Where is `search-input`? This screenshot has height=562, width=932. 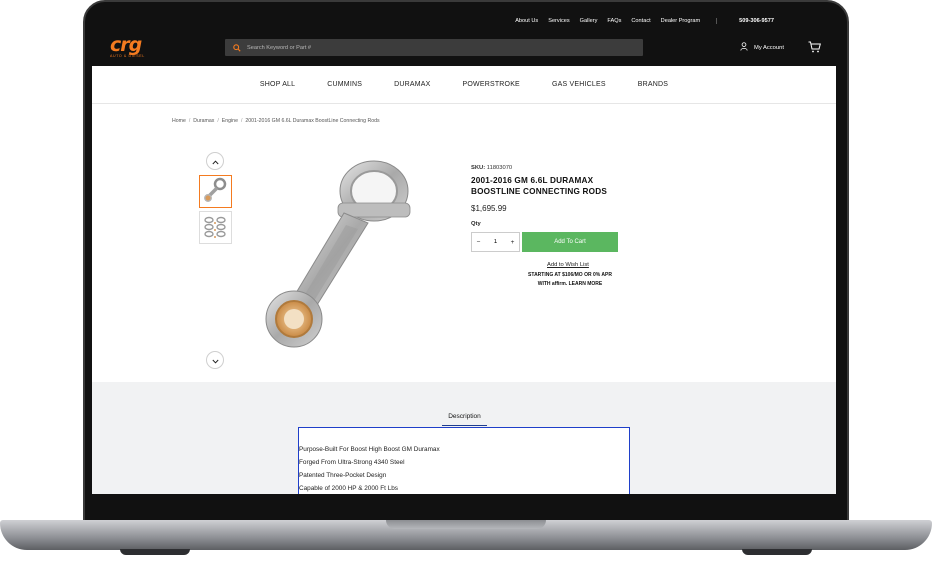 search-input is located at coordinates (437, 47).